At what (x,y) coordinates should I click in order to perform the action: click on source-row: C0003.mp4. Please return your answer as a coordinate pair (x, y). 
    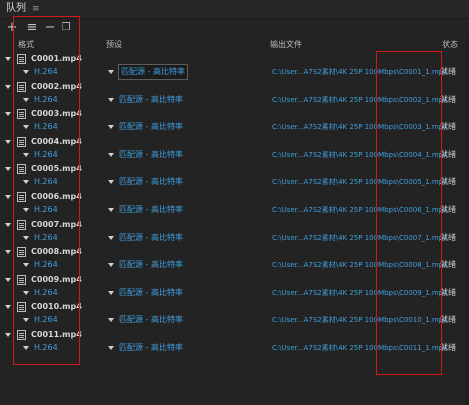
    Looking at the image, I should click on (234, 113).